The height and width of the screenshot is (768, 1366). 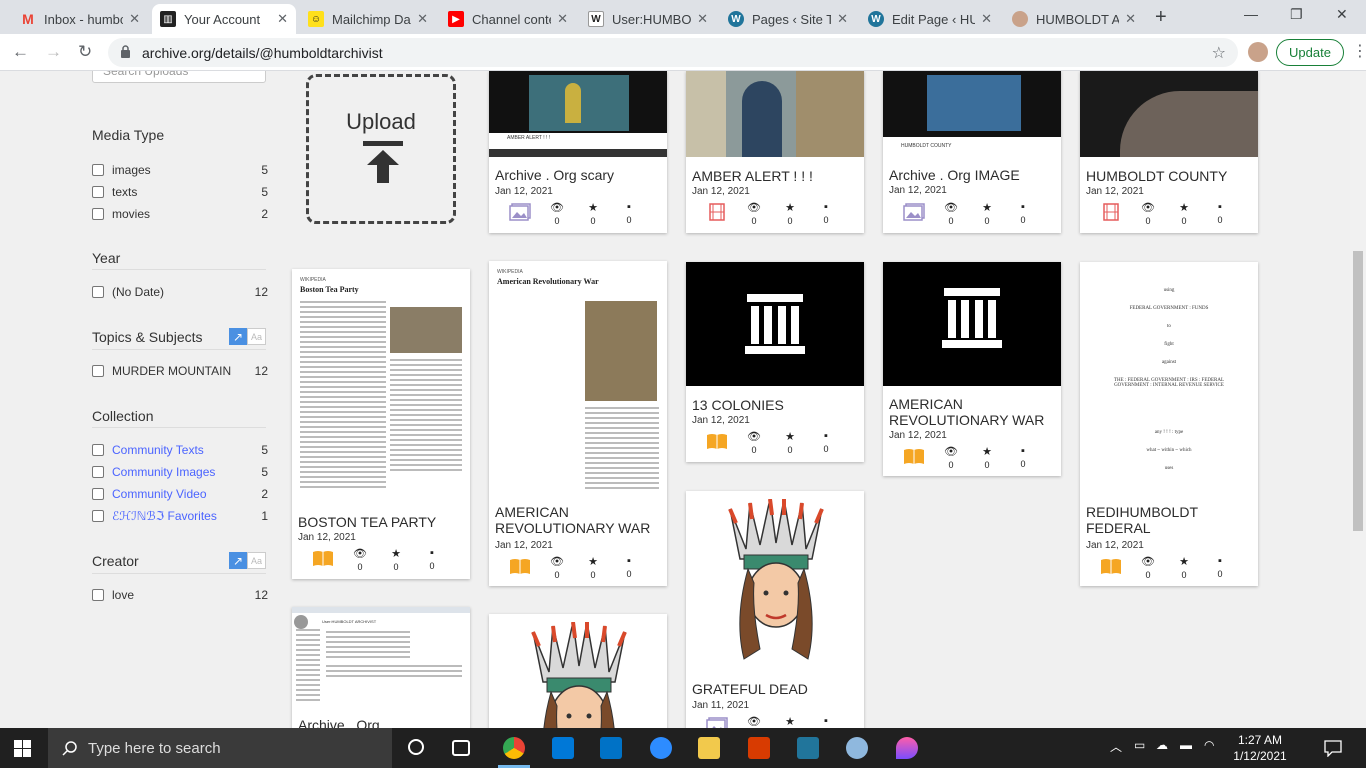 I want to click on item-card: GRATEFUL DEAD Jan 11, 2021 👁0 ★0 ▪0, so click(x=775, y=609).